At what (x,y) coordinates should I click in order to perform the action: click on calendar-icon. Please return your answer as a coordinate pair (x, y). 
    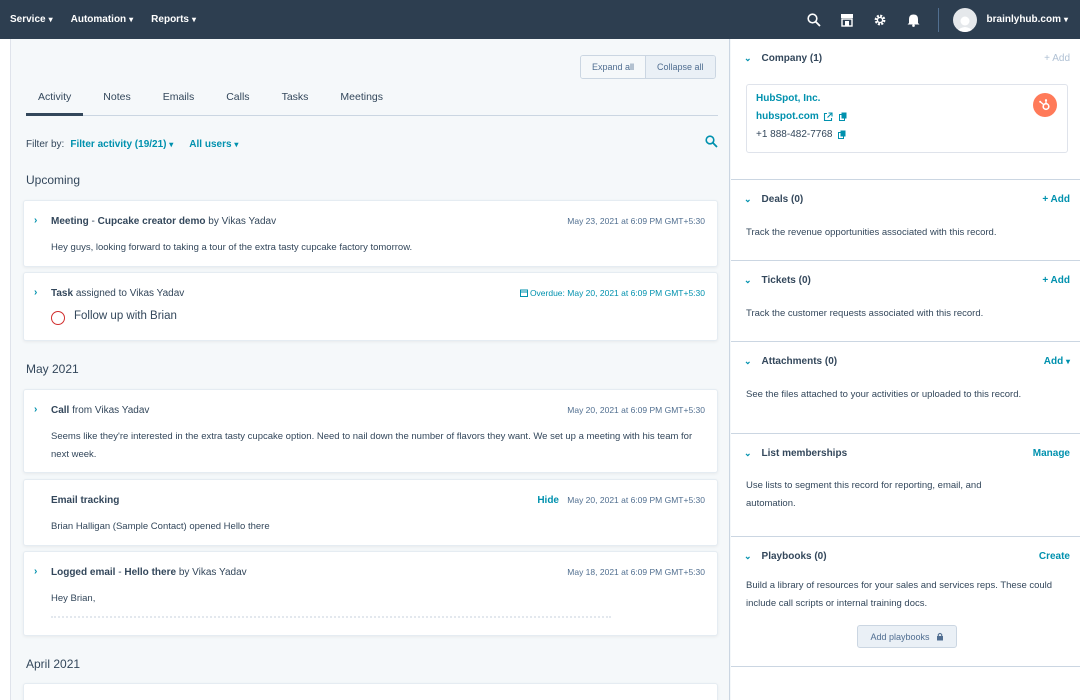
    Looking at the image, I should click on (523, 293).